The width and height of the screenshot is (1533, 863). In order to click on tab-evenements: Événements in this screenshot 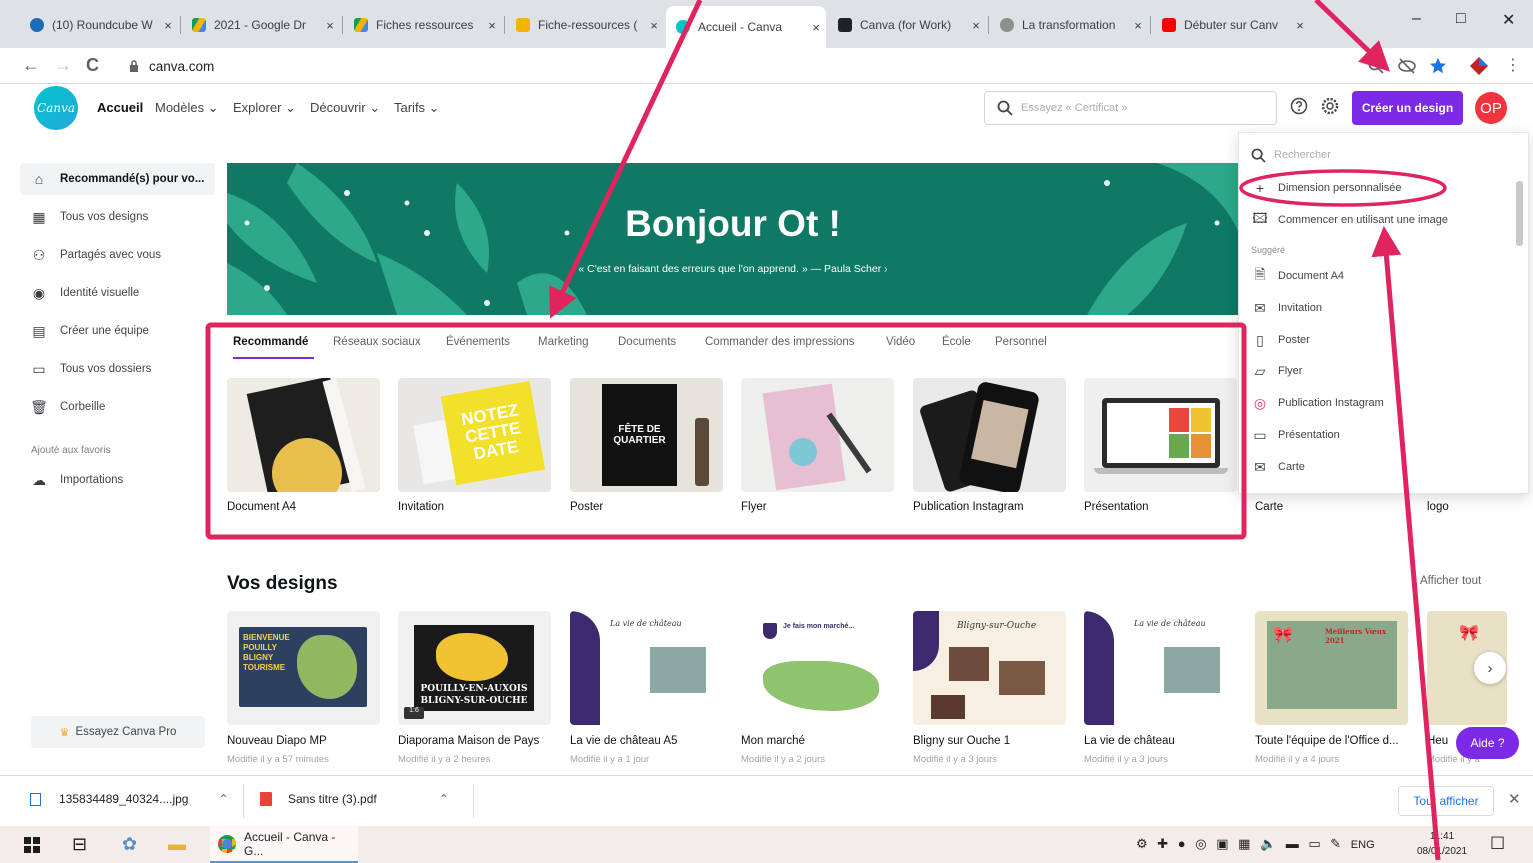, I will do `click(478, 342)`.